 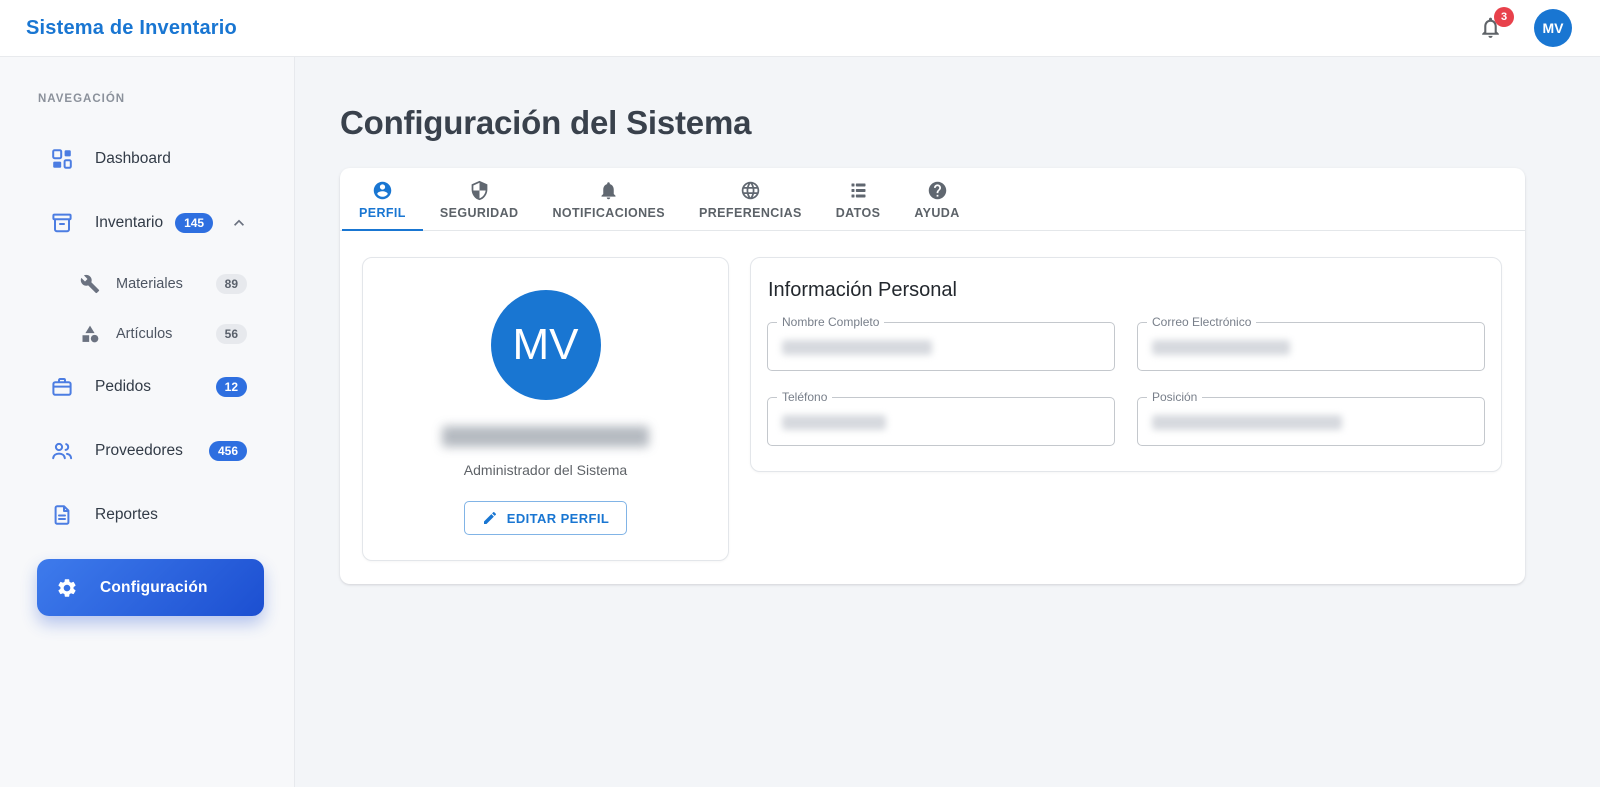 What do you see at coordinates (129, 222) in the screenshot?
I see `sidebar-item-label: Inventario` at bounding box center [129, 222].